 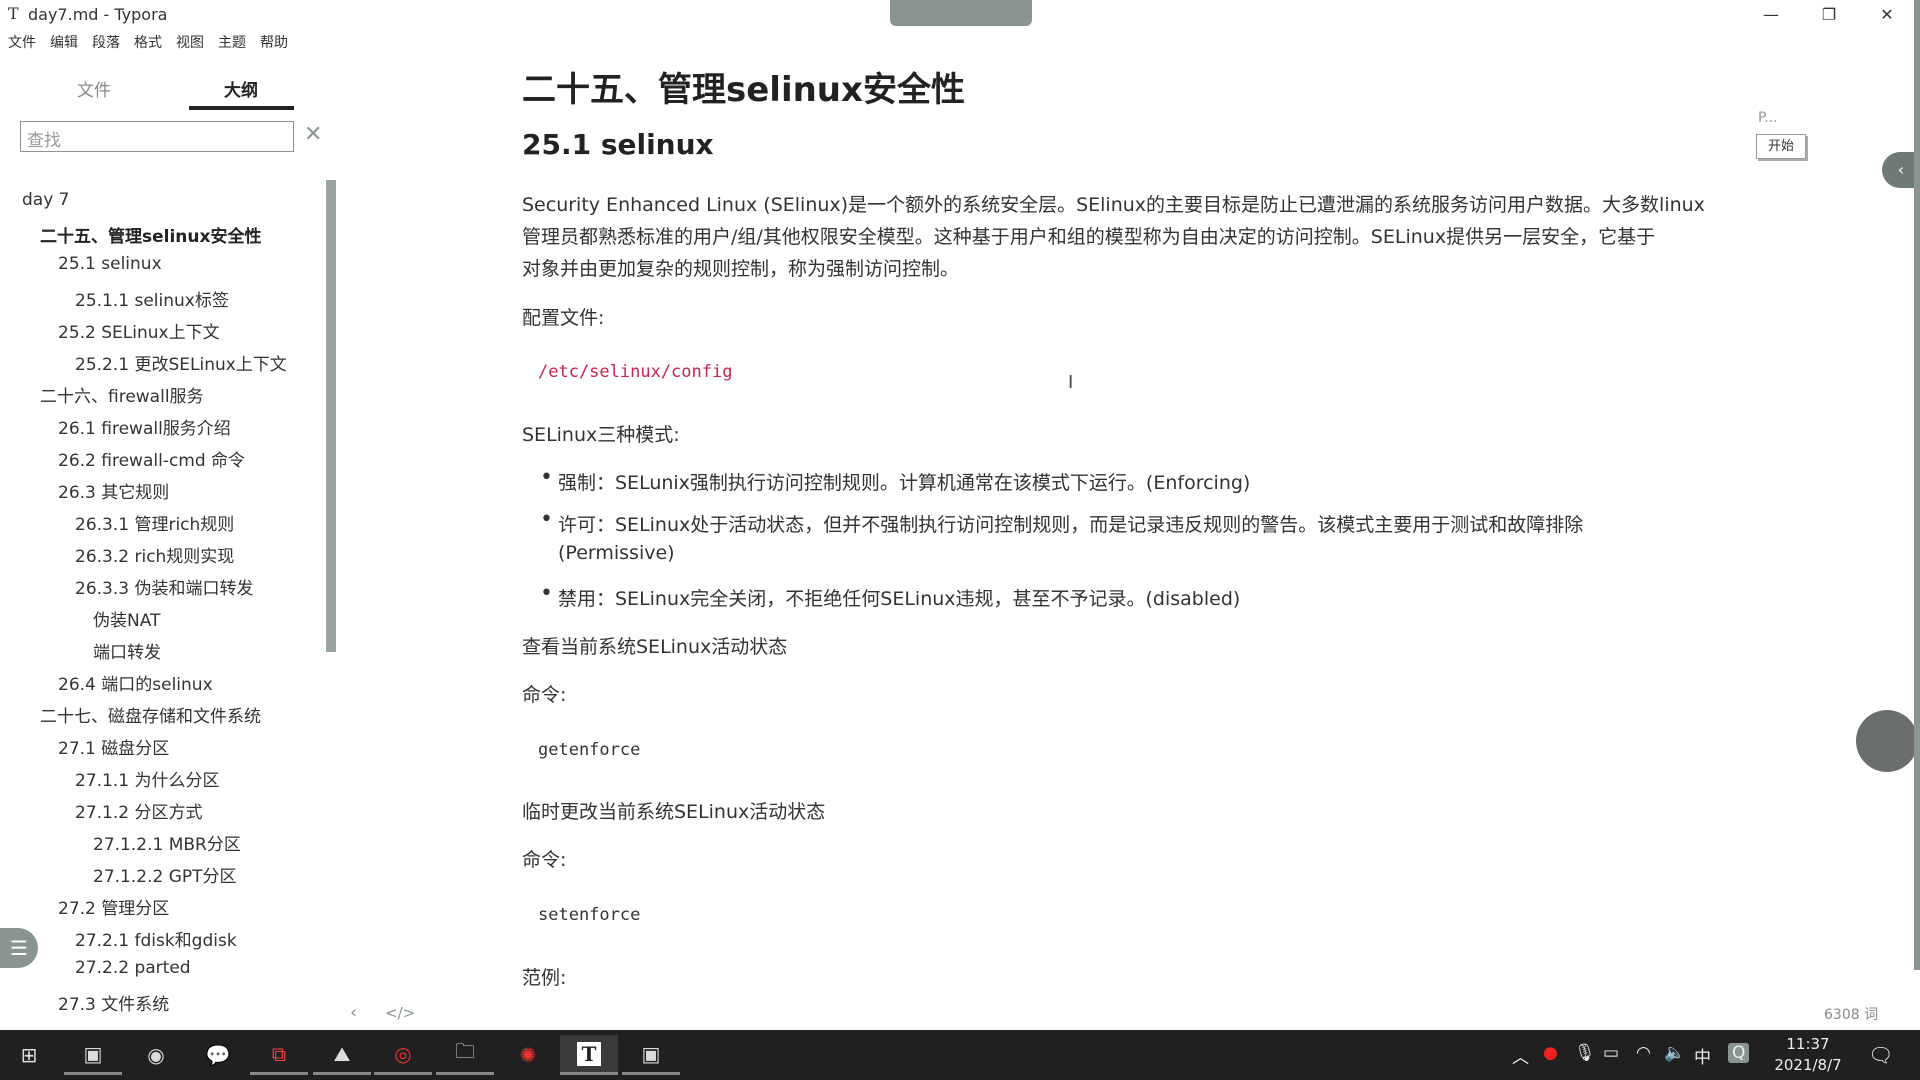 I want to click on ime-indicator: 中, so click(x=1702, y=1055).